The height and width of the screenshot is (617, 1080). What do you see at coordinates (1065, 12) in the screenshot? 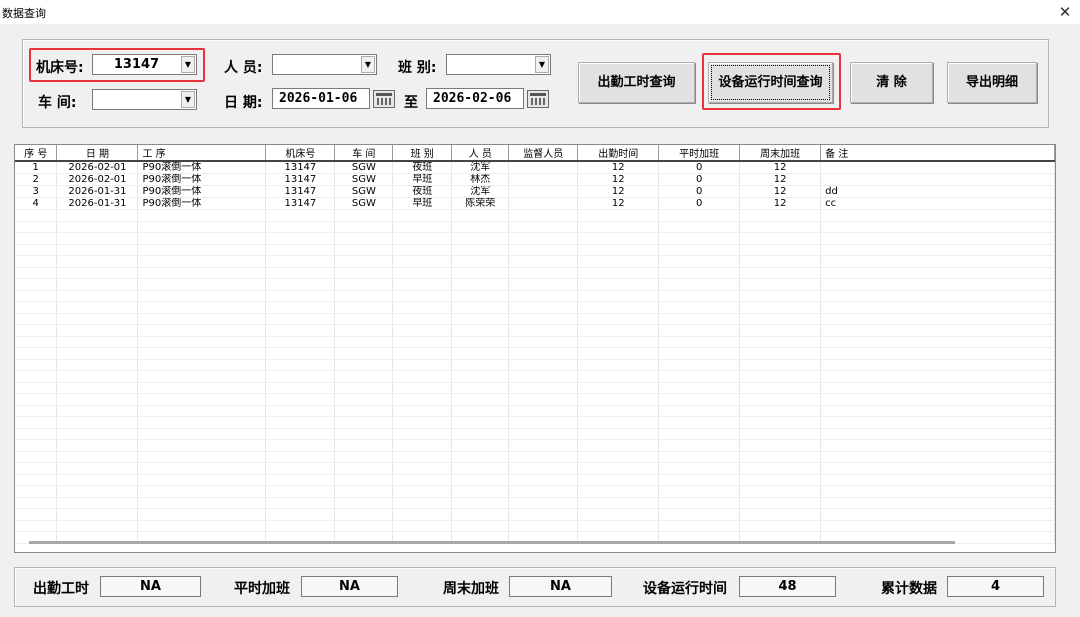
I see `close-icon: ✕` at bounding box center [1065, 12].